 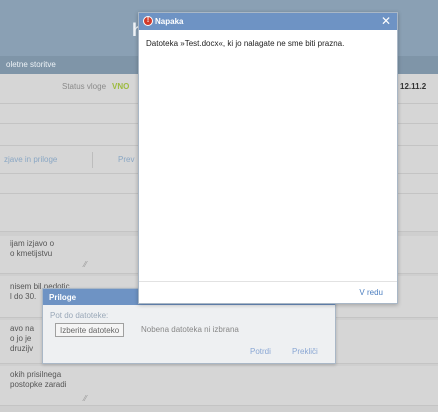 What do you see at coordinates (126, 159) in the screenshot?
I see `tab-prev: Prev` at bounding box center [126, 159].